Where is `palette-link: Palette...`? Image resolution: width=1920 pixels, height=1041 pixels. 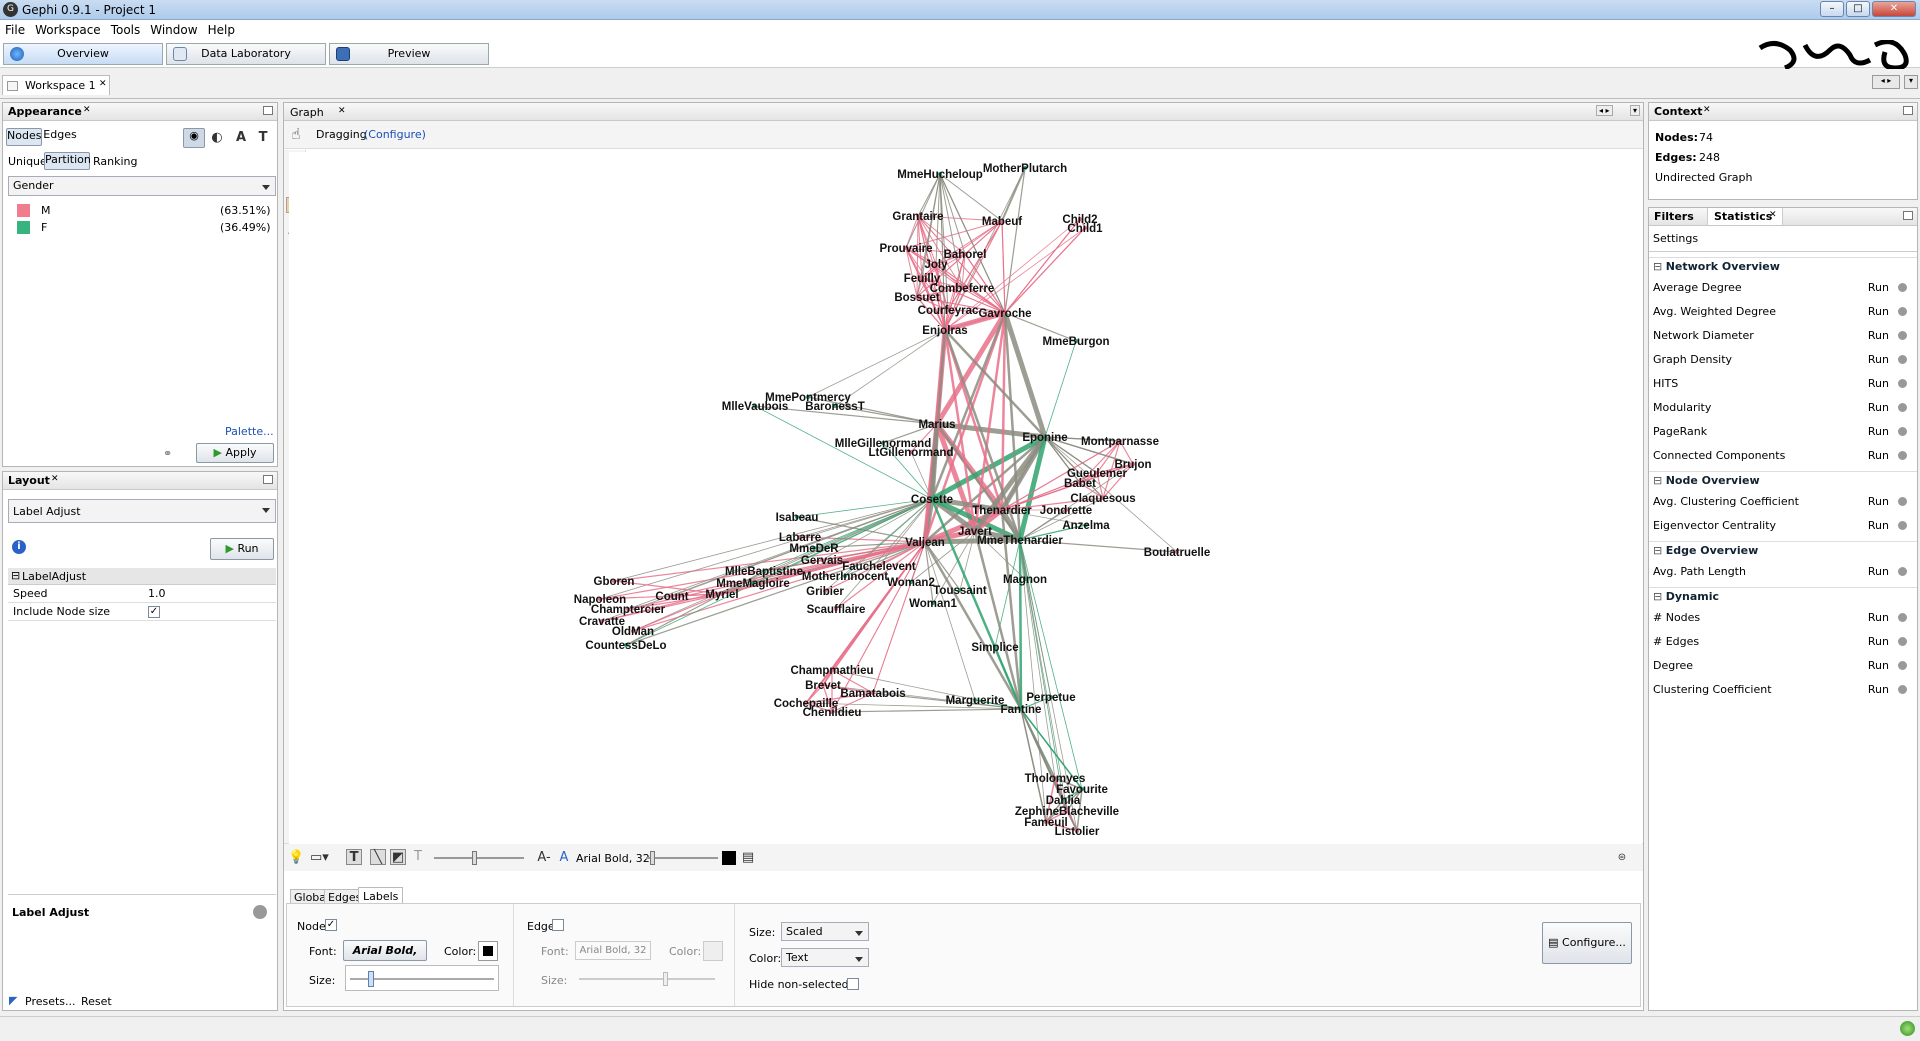
palette-link: Palette... is located at coordinates (249, 431).